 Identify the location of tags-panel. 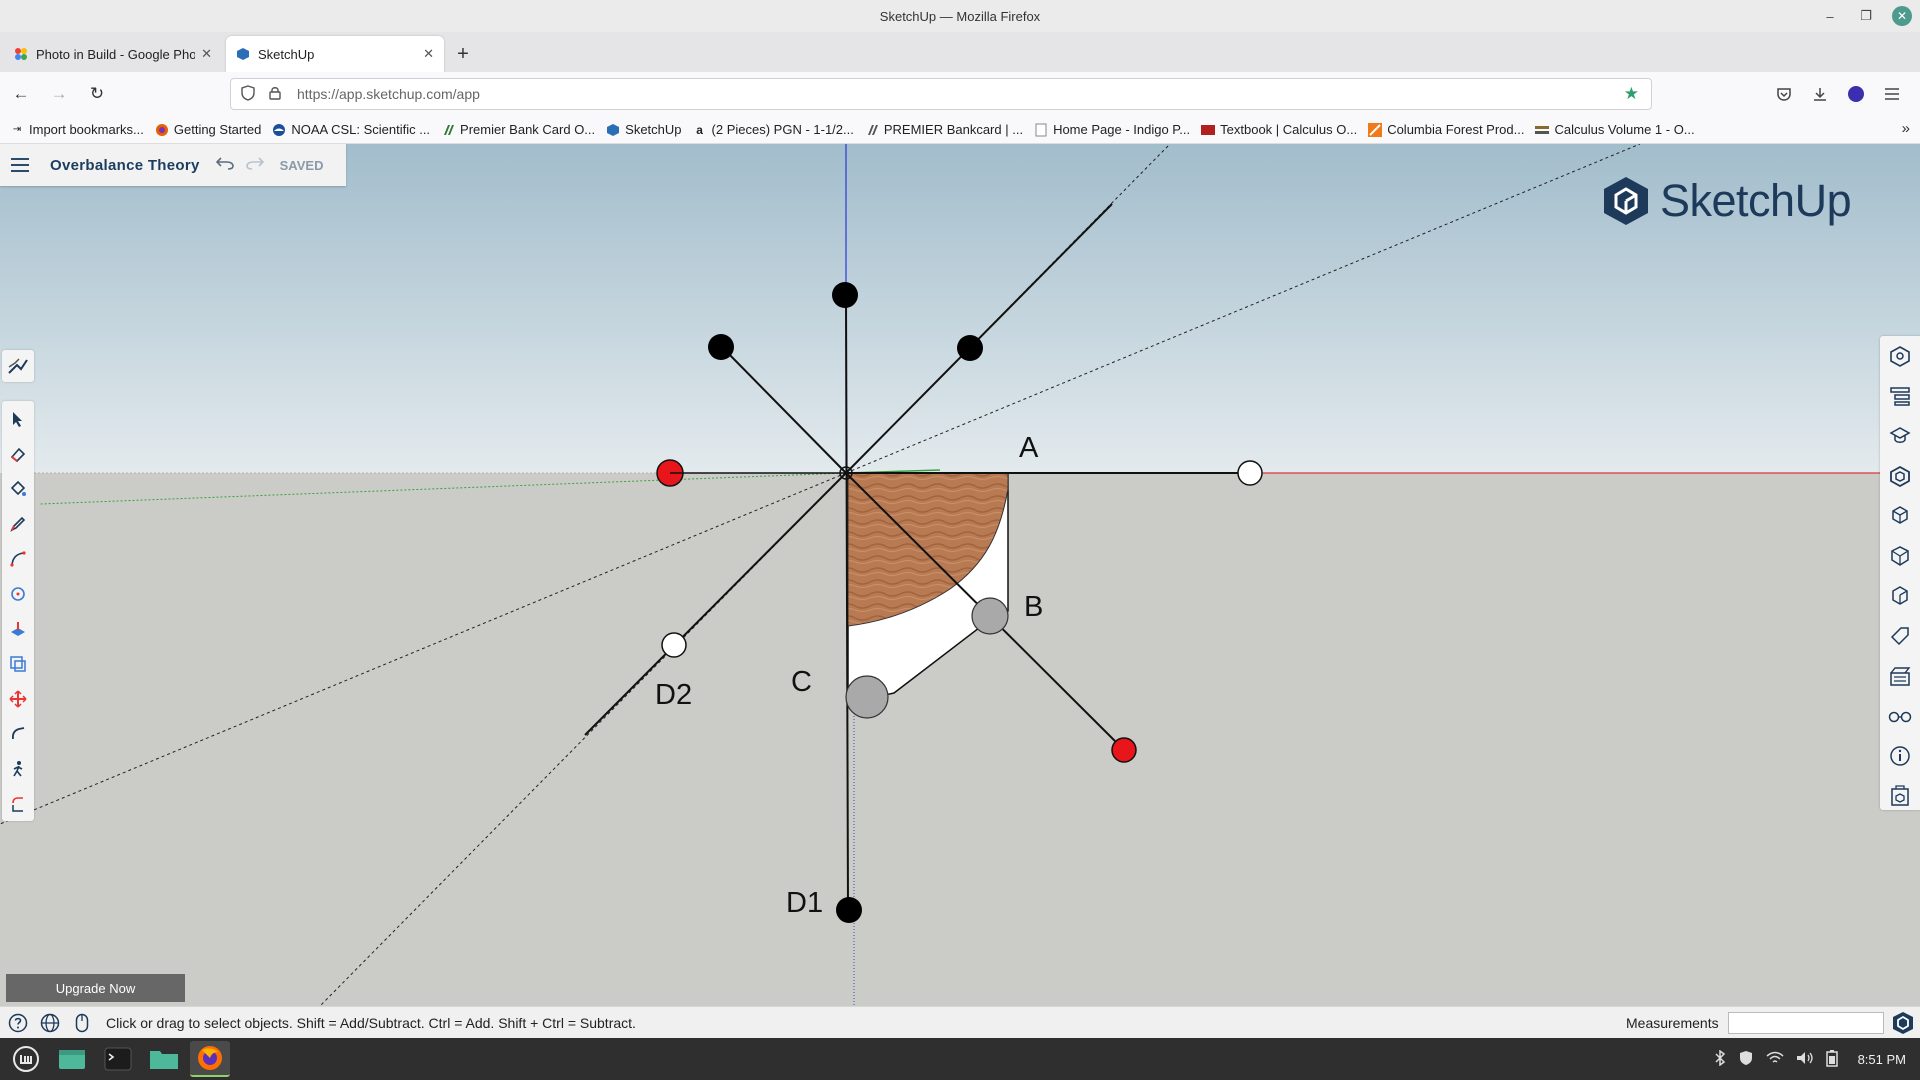
(1900, 636).